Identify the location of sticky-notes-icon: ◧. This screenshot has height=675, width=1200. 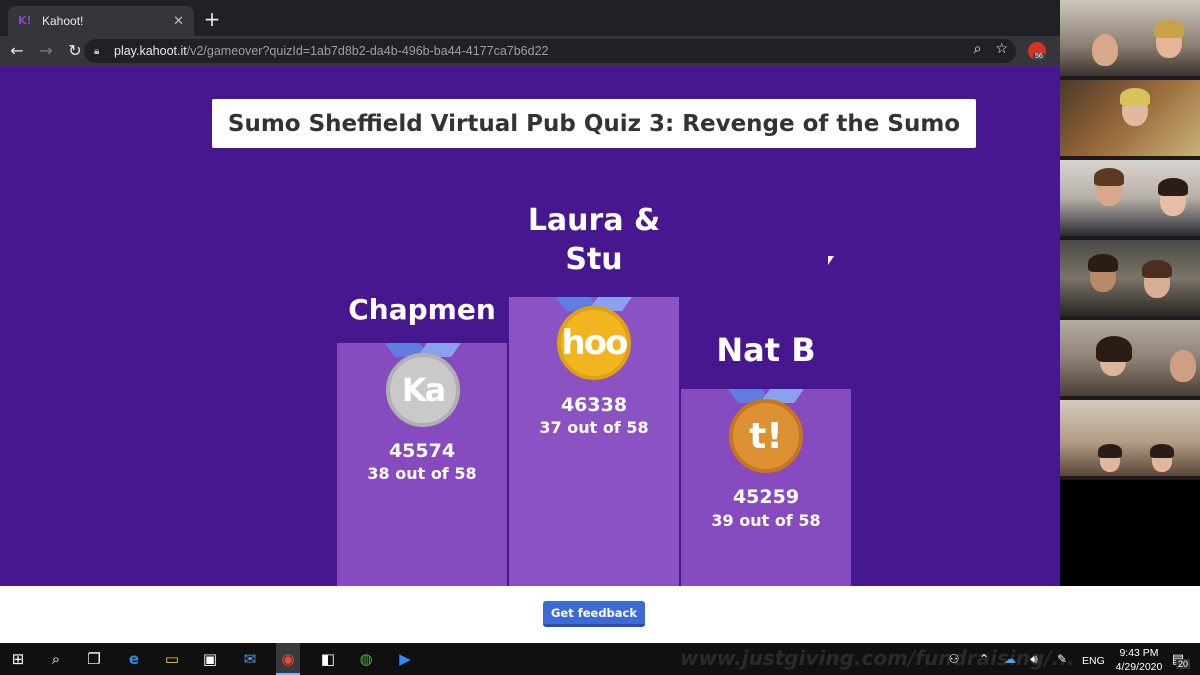
(328, 659).